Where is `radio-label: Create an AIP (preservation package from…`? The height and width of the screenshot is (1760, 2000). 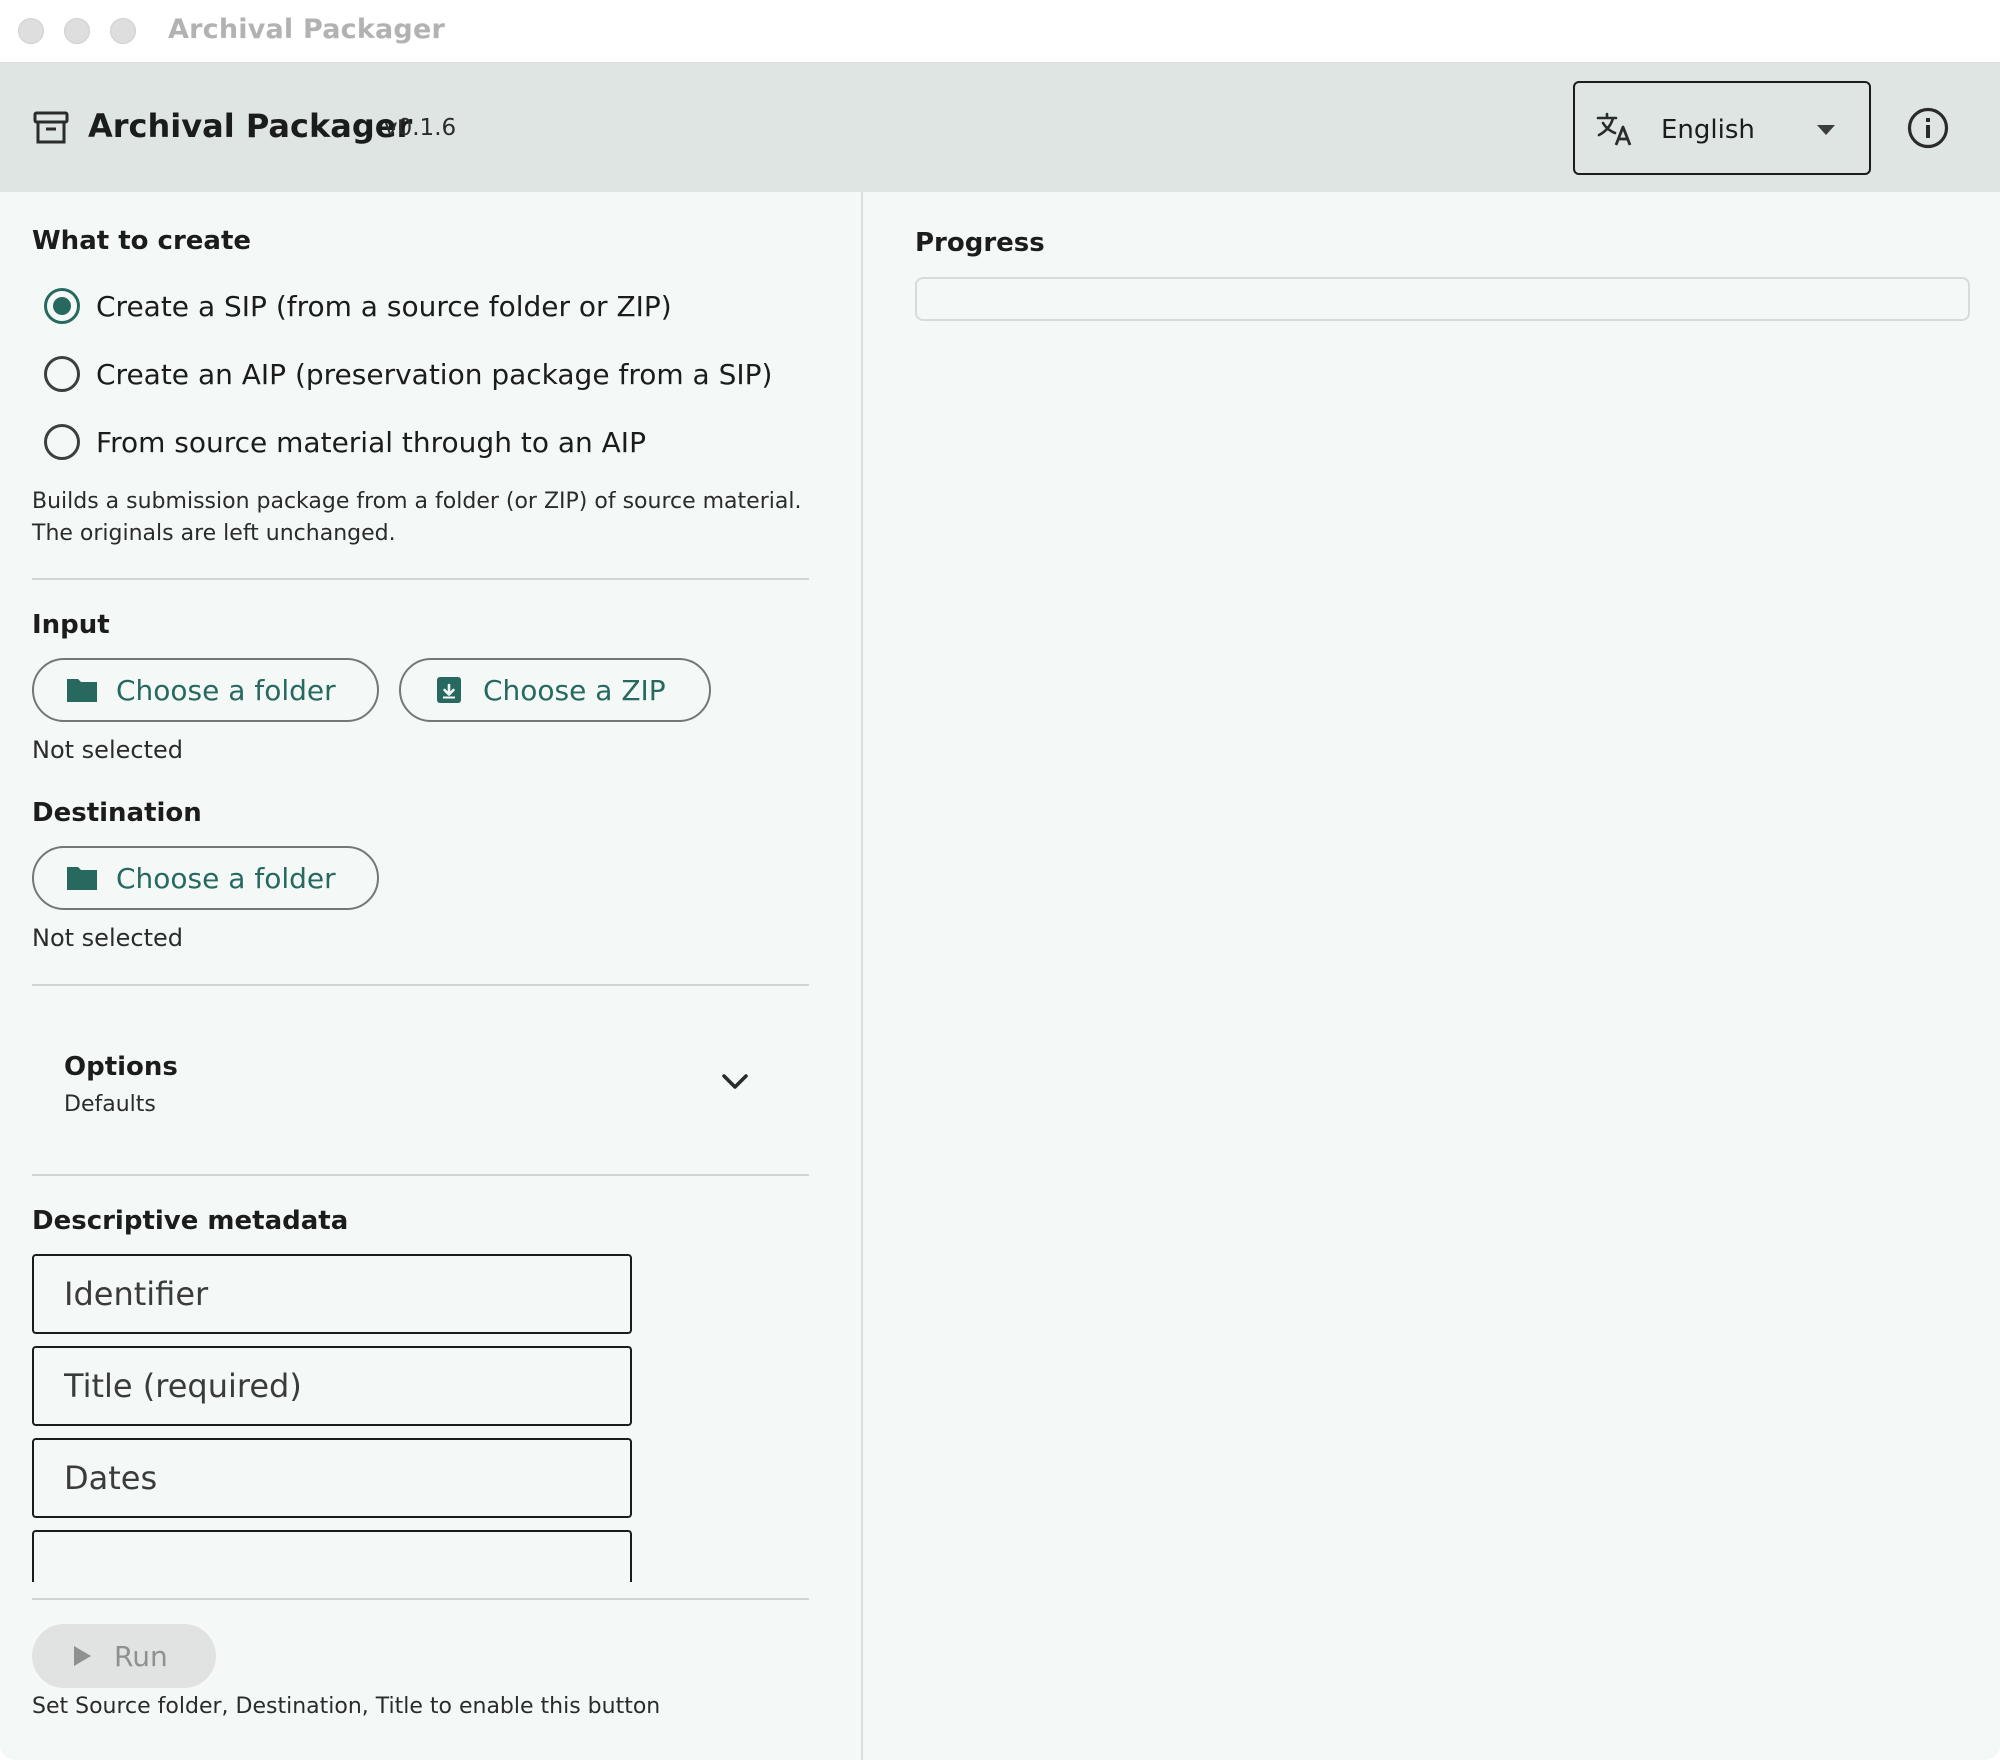
radio-label: Create an AIP (preservation package from… is located at coordinates (434, 374).